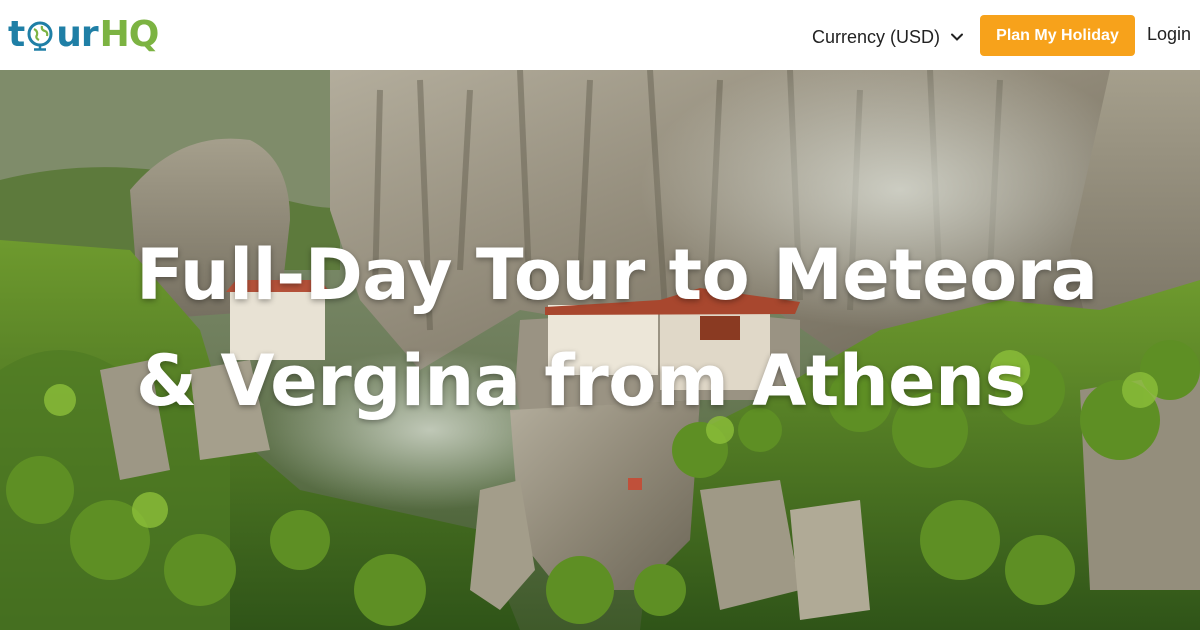 Image resolution: width=1200 pixels, height=630 pixels. I want to click on plan-my-holiday-button: Plan My Holiday, so click(1057, 35).